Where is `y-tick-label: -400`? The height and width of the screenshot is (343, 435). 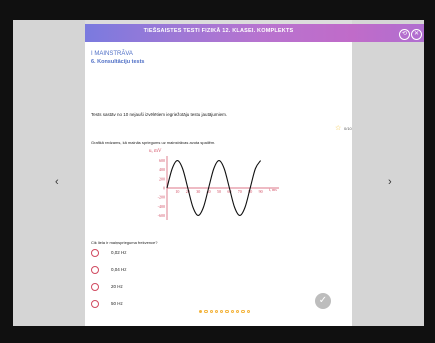
y-tick-label: -400 is located at coordinates (161, 206).